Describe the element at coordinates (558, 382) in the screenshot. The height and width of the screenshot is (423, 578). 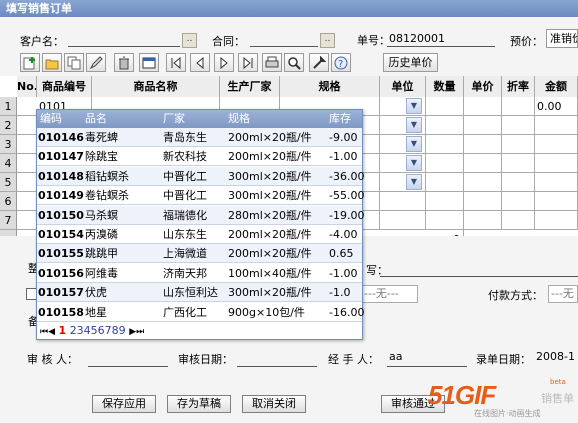
I see `watermark-badge: beta` at that location.